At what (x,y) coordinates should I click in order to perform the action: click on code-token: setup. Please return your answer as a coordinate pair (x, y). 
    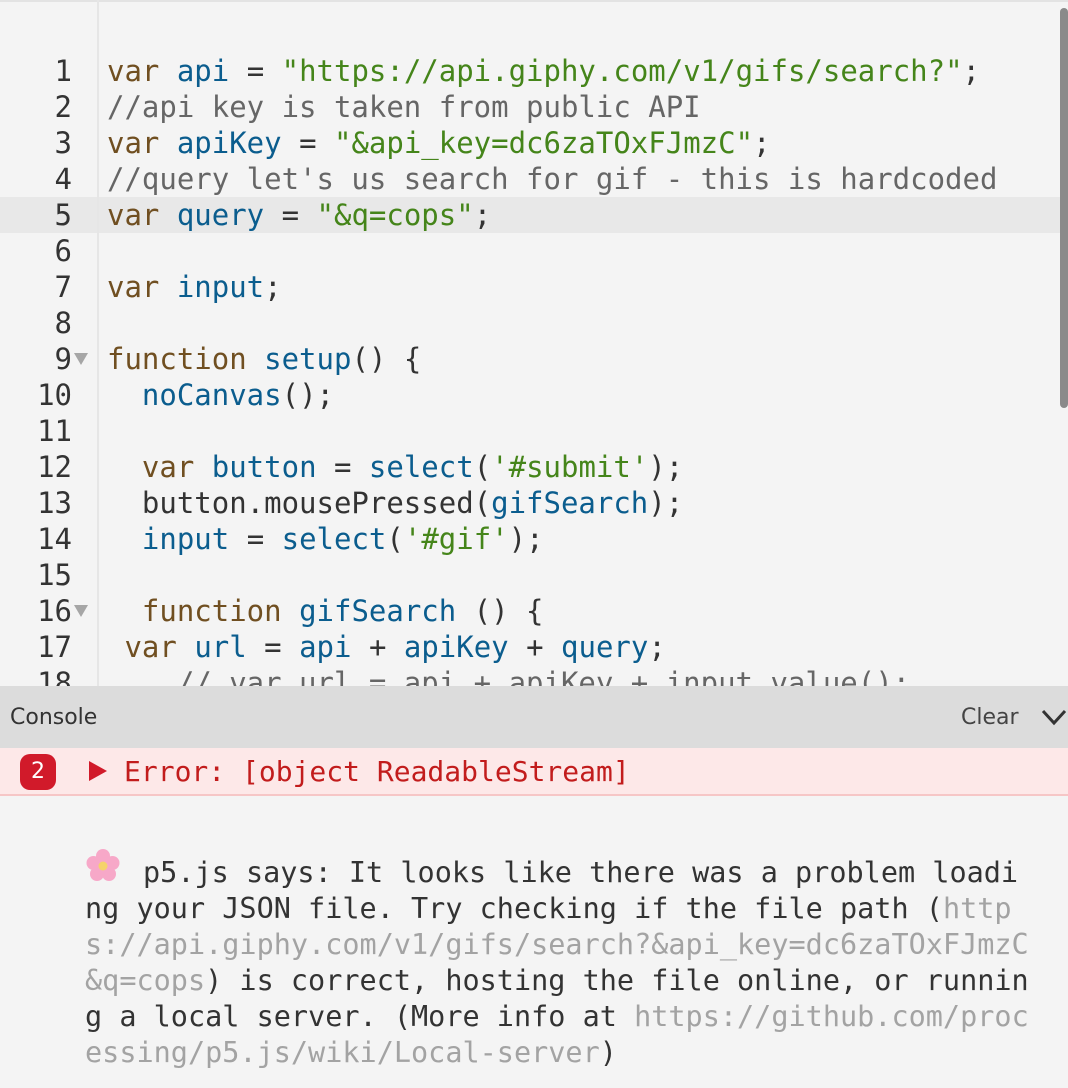
    Looking at the image, I should click on (308, 359).